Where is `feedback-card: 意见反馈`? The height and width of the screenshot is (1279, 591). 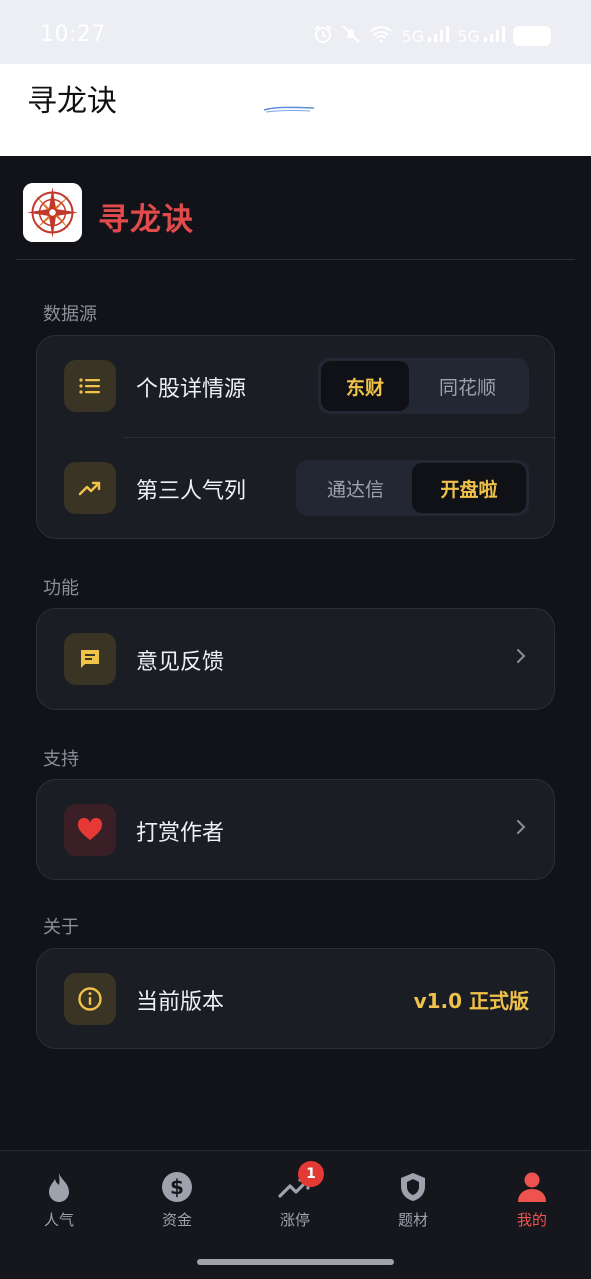
feedback-card: 意见反馈 is located at coordinates (295, 659).